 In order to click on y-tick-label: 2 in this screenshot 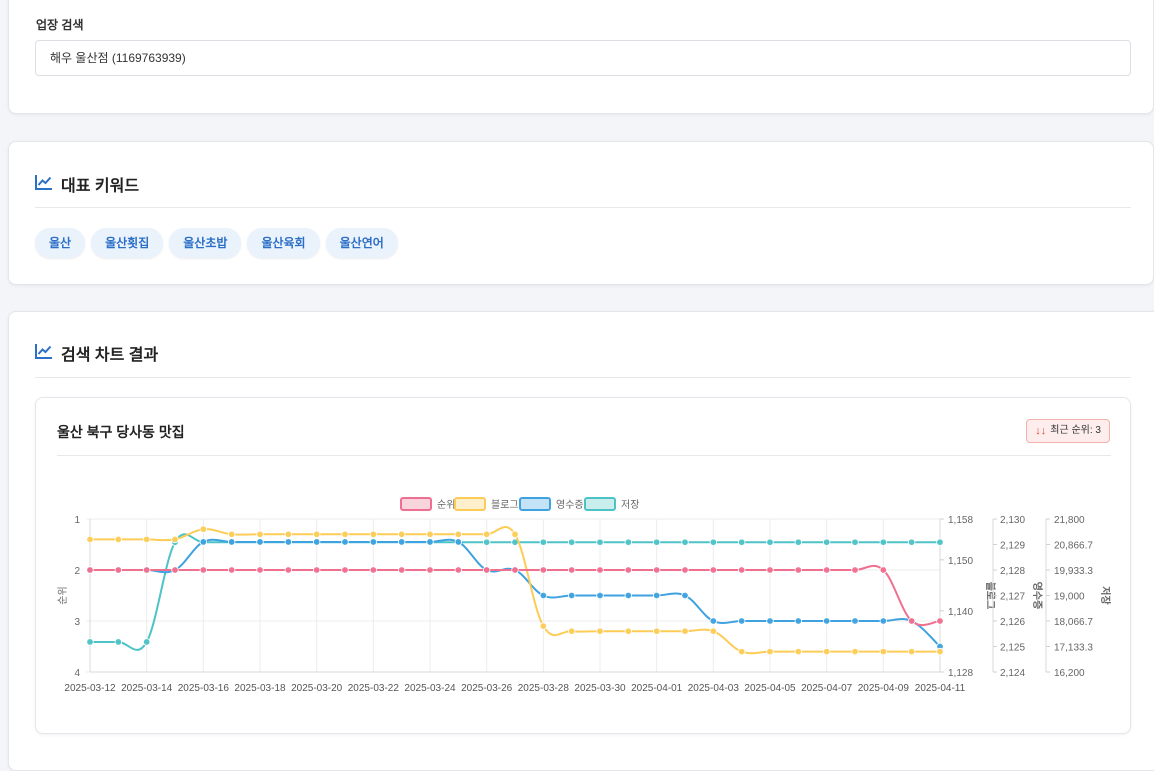, I will do `click(77, 571)`.